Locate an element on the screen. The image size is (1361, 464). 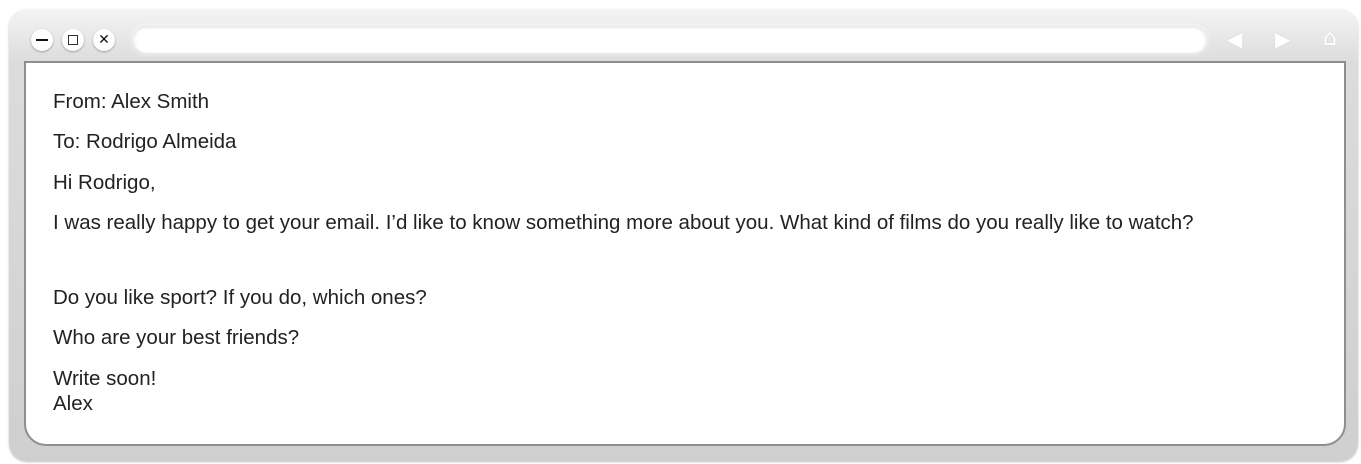
maximize-button is located at coordinates (73, 40).